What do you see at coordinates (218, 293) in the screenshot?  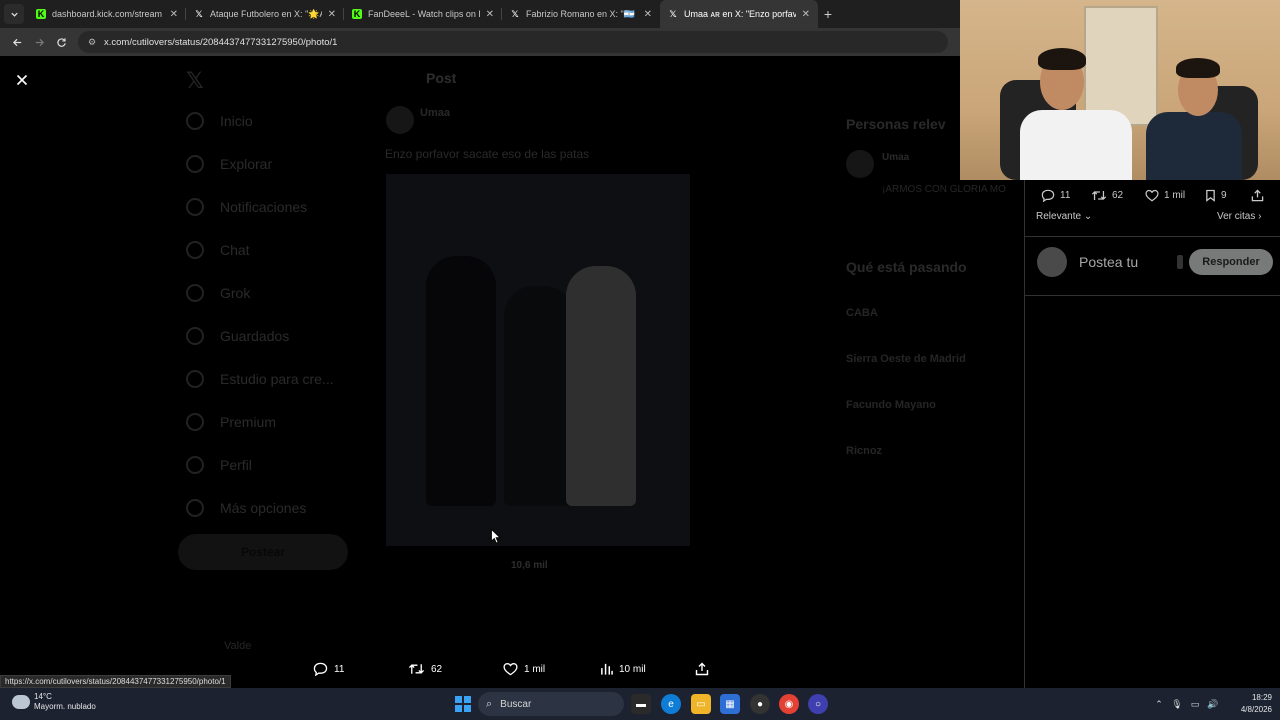 I see `sidebar-item-grok: Grok` at bounding box center [218, 293].